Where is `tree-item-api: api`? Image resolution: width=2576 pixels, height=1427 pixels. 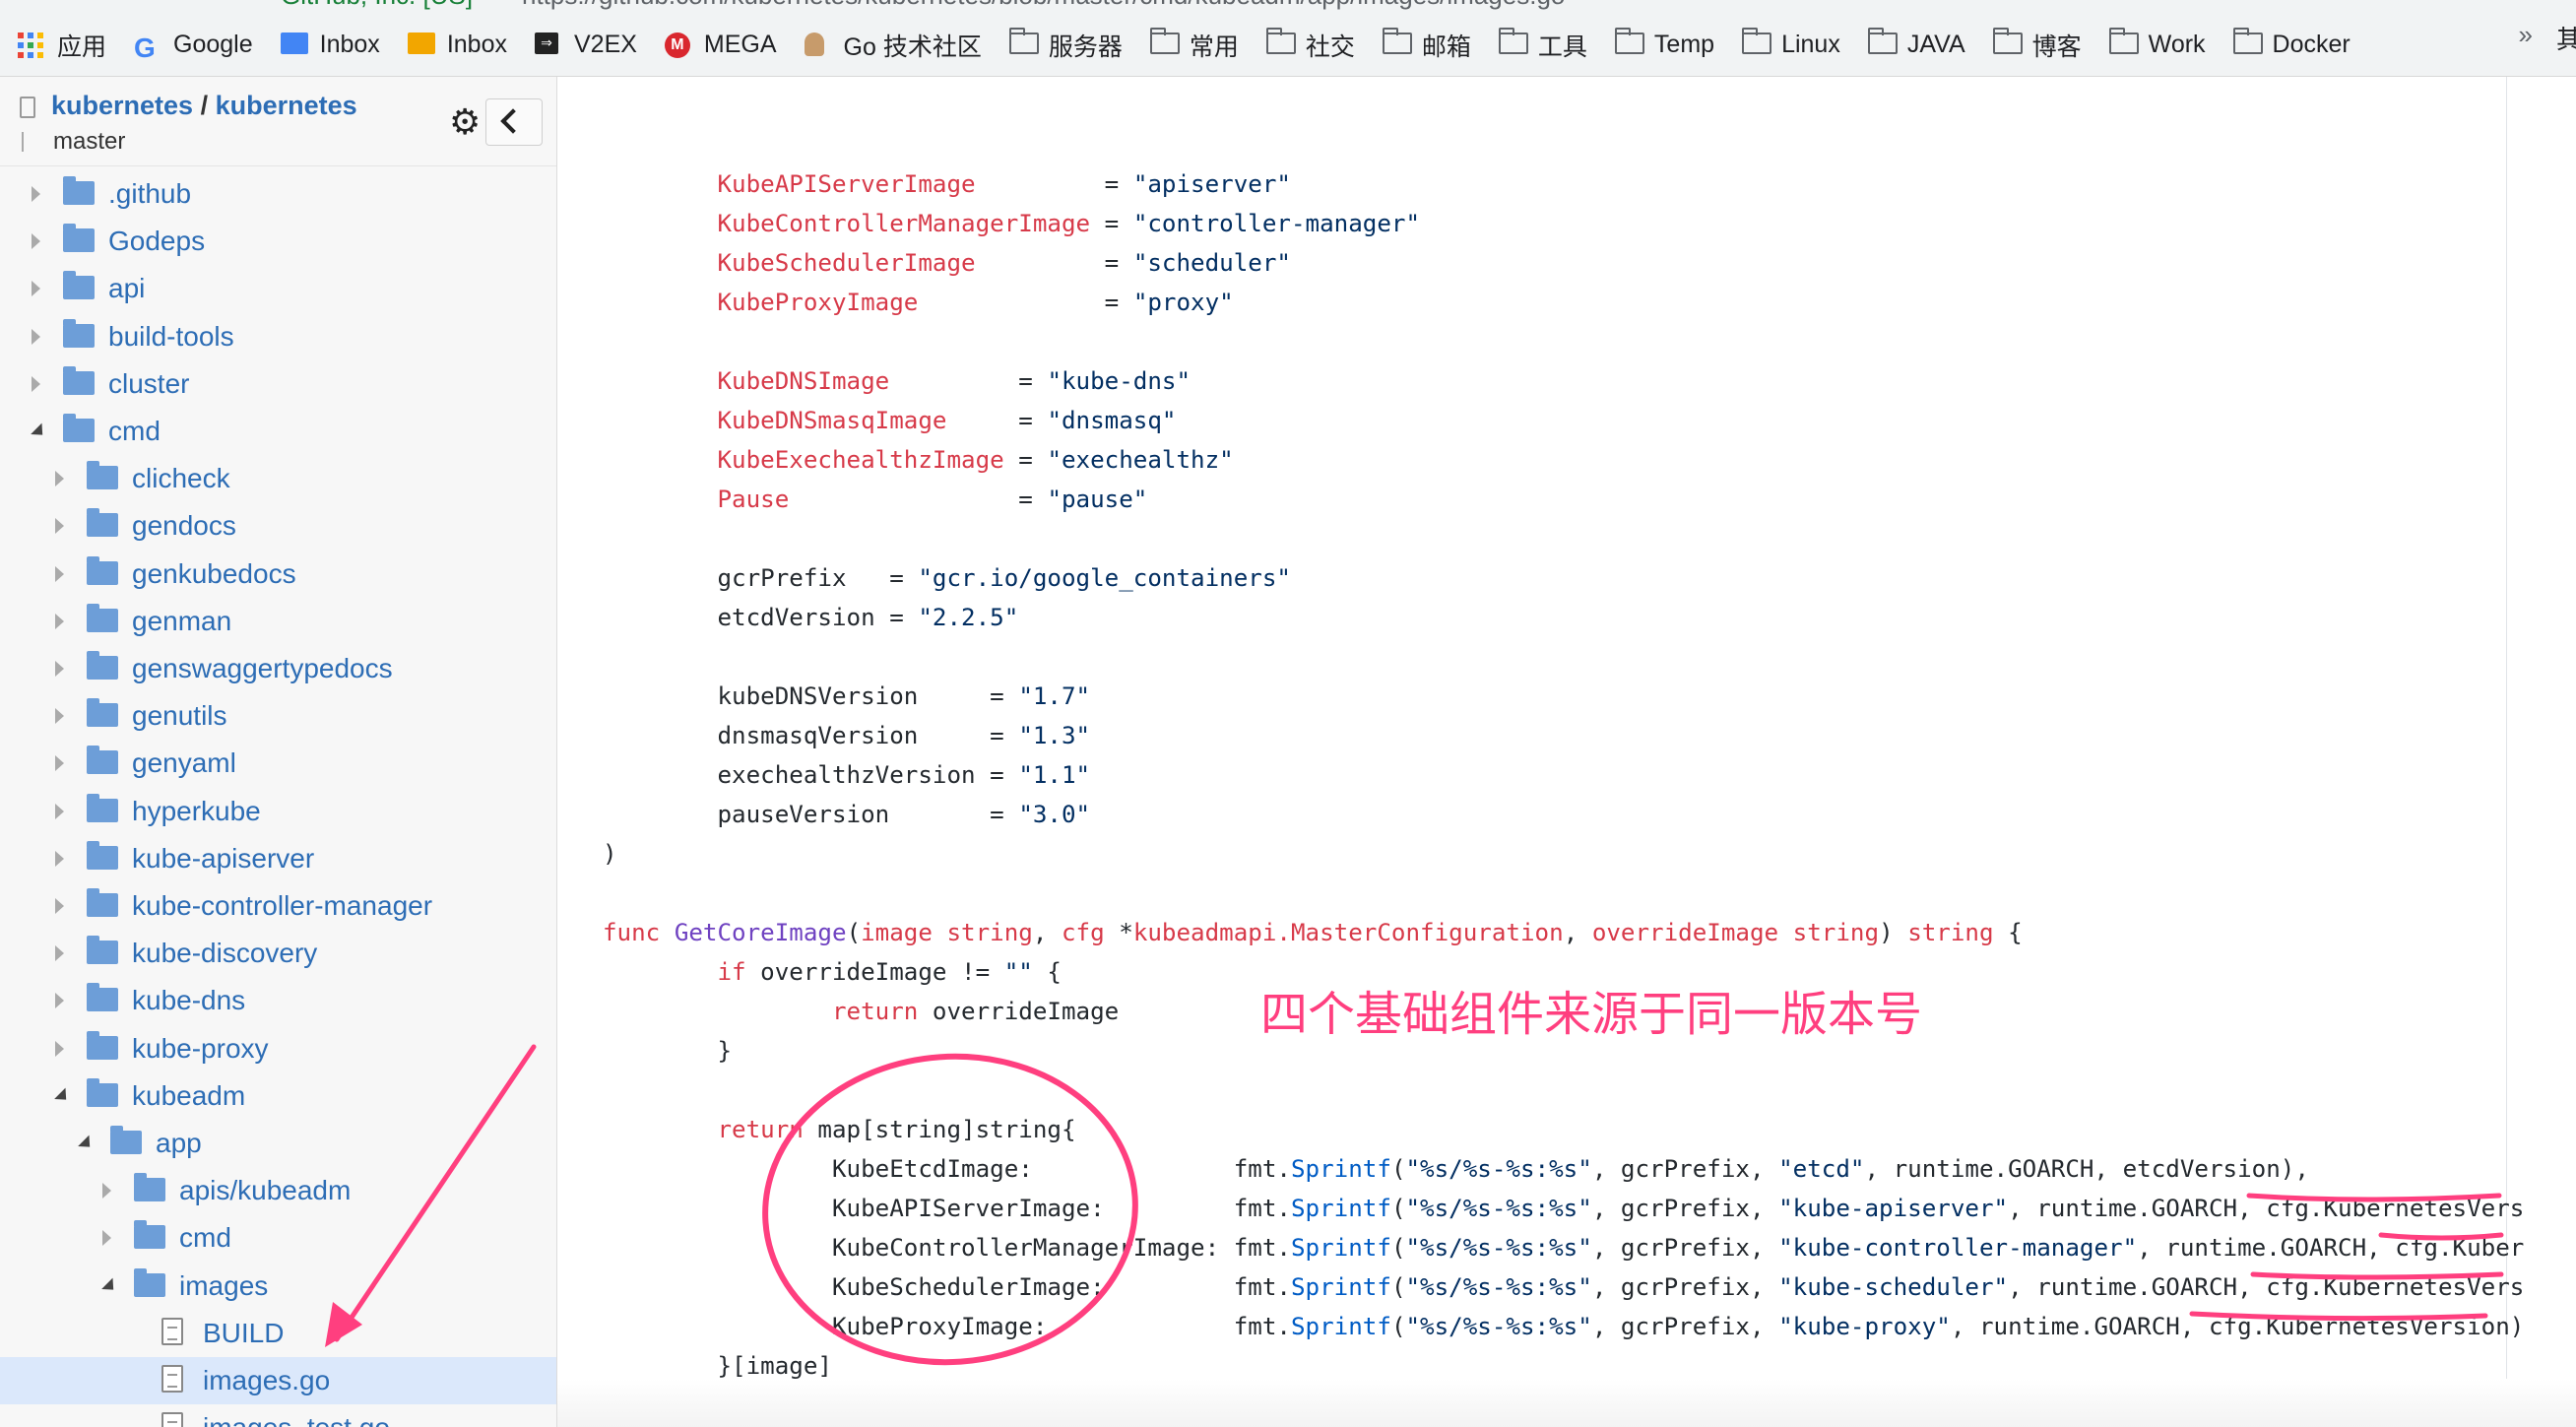
tree-item-api: api is located at coordinates (278, 288).